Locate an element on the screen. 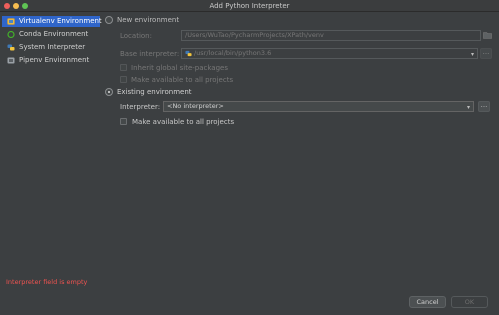 This screenshot has width=499, height=315. existing-environment-radio is located at coordinates (109, 92).